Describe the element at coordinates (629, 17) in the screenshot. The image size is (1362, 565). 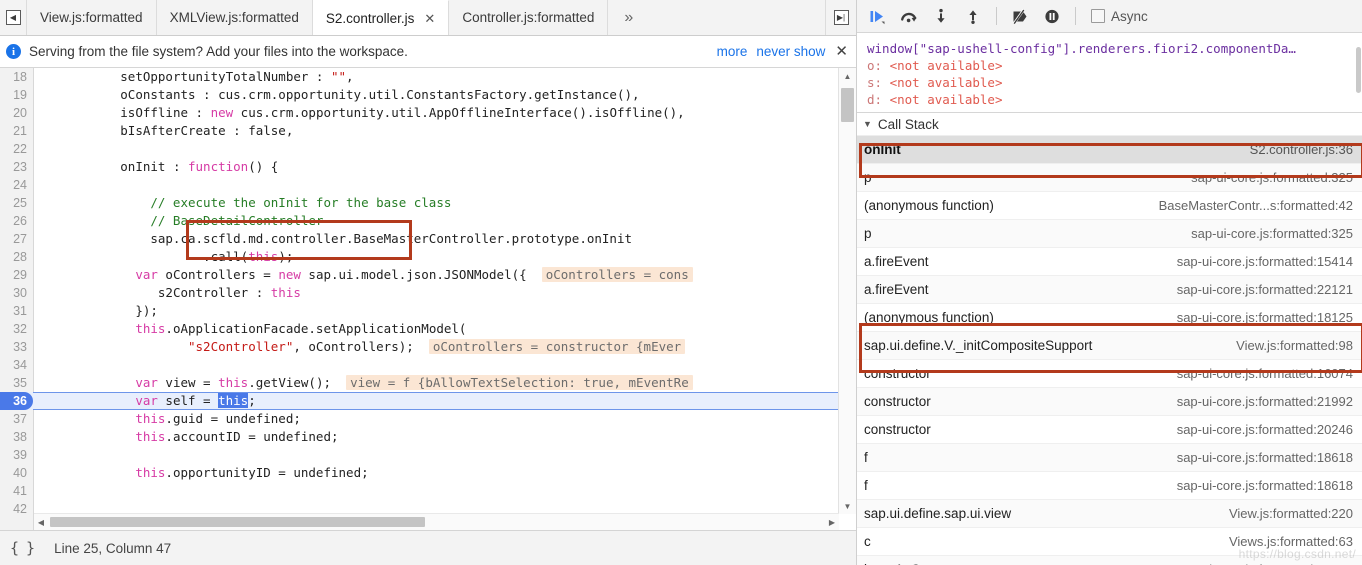
I see `tab-overflow-button: »` at that location.